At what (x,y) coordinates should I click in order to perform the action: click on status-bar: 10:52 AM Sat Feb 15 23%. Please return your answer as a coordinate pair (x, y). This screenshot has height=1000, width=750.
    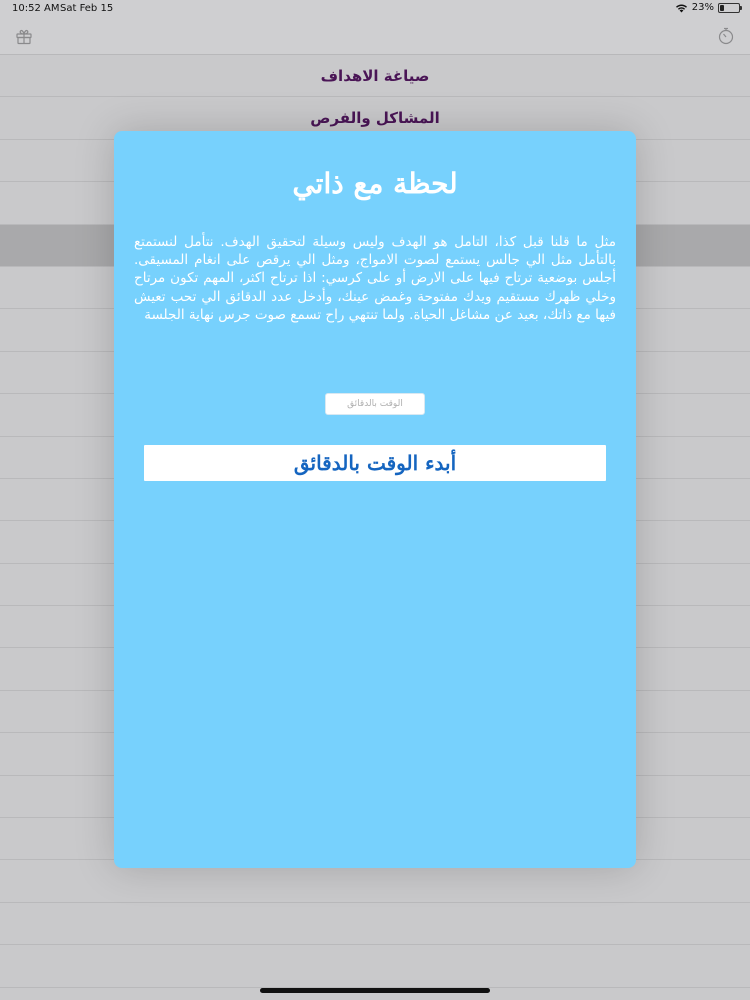
    Looking at the image, I should click on (375, 9).